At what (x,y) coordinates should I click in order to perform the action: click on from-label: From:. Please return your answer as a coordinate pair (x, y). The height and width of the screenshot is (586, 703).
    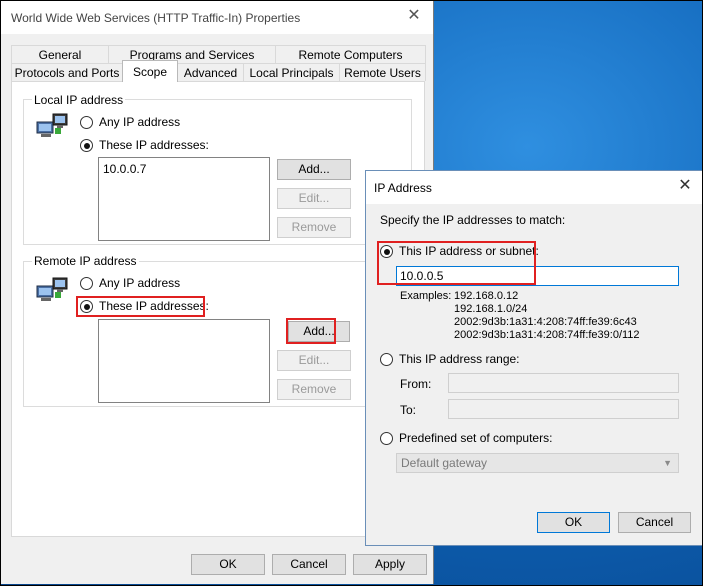
    Looking at the image, I should click on (416, 384).